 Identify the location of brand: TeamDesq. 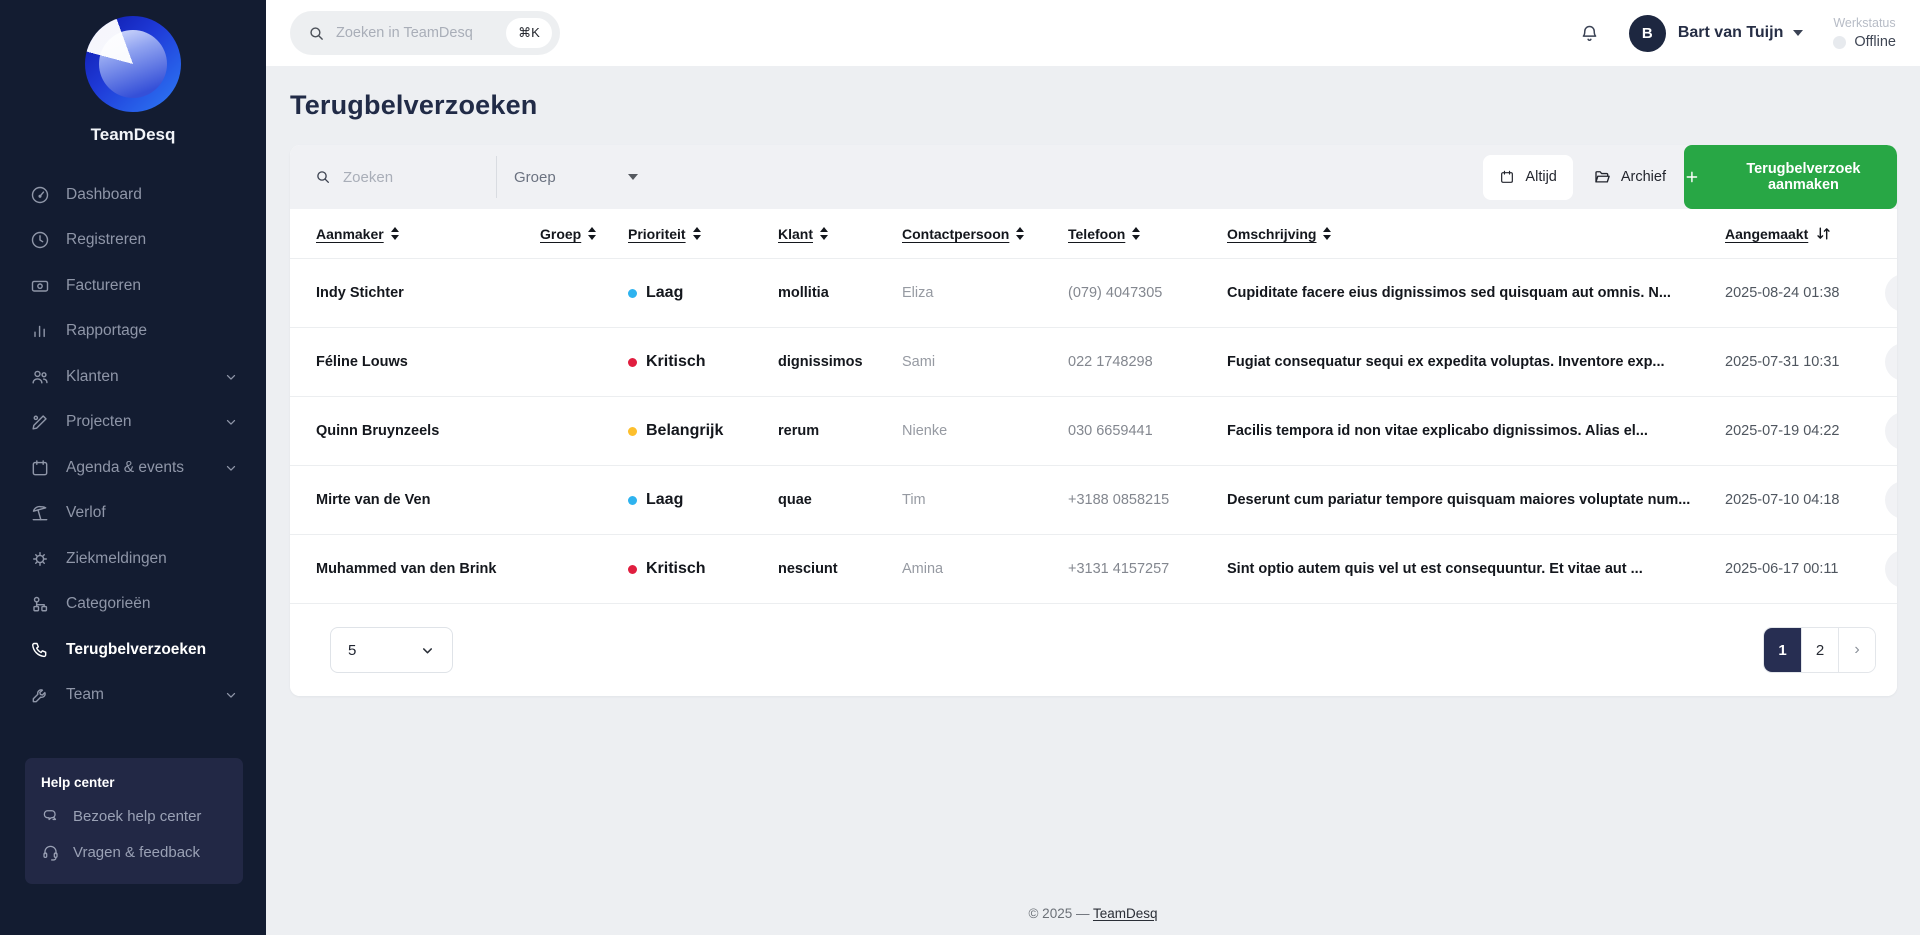
(133, 72).